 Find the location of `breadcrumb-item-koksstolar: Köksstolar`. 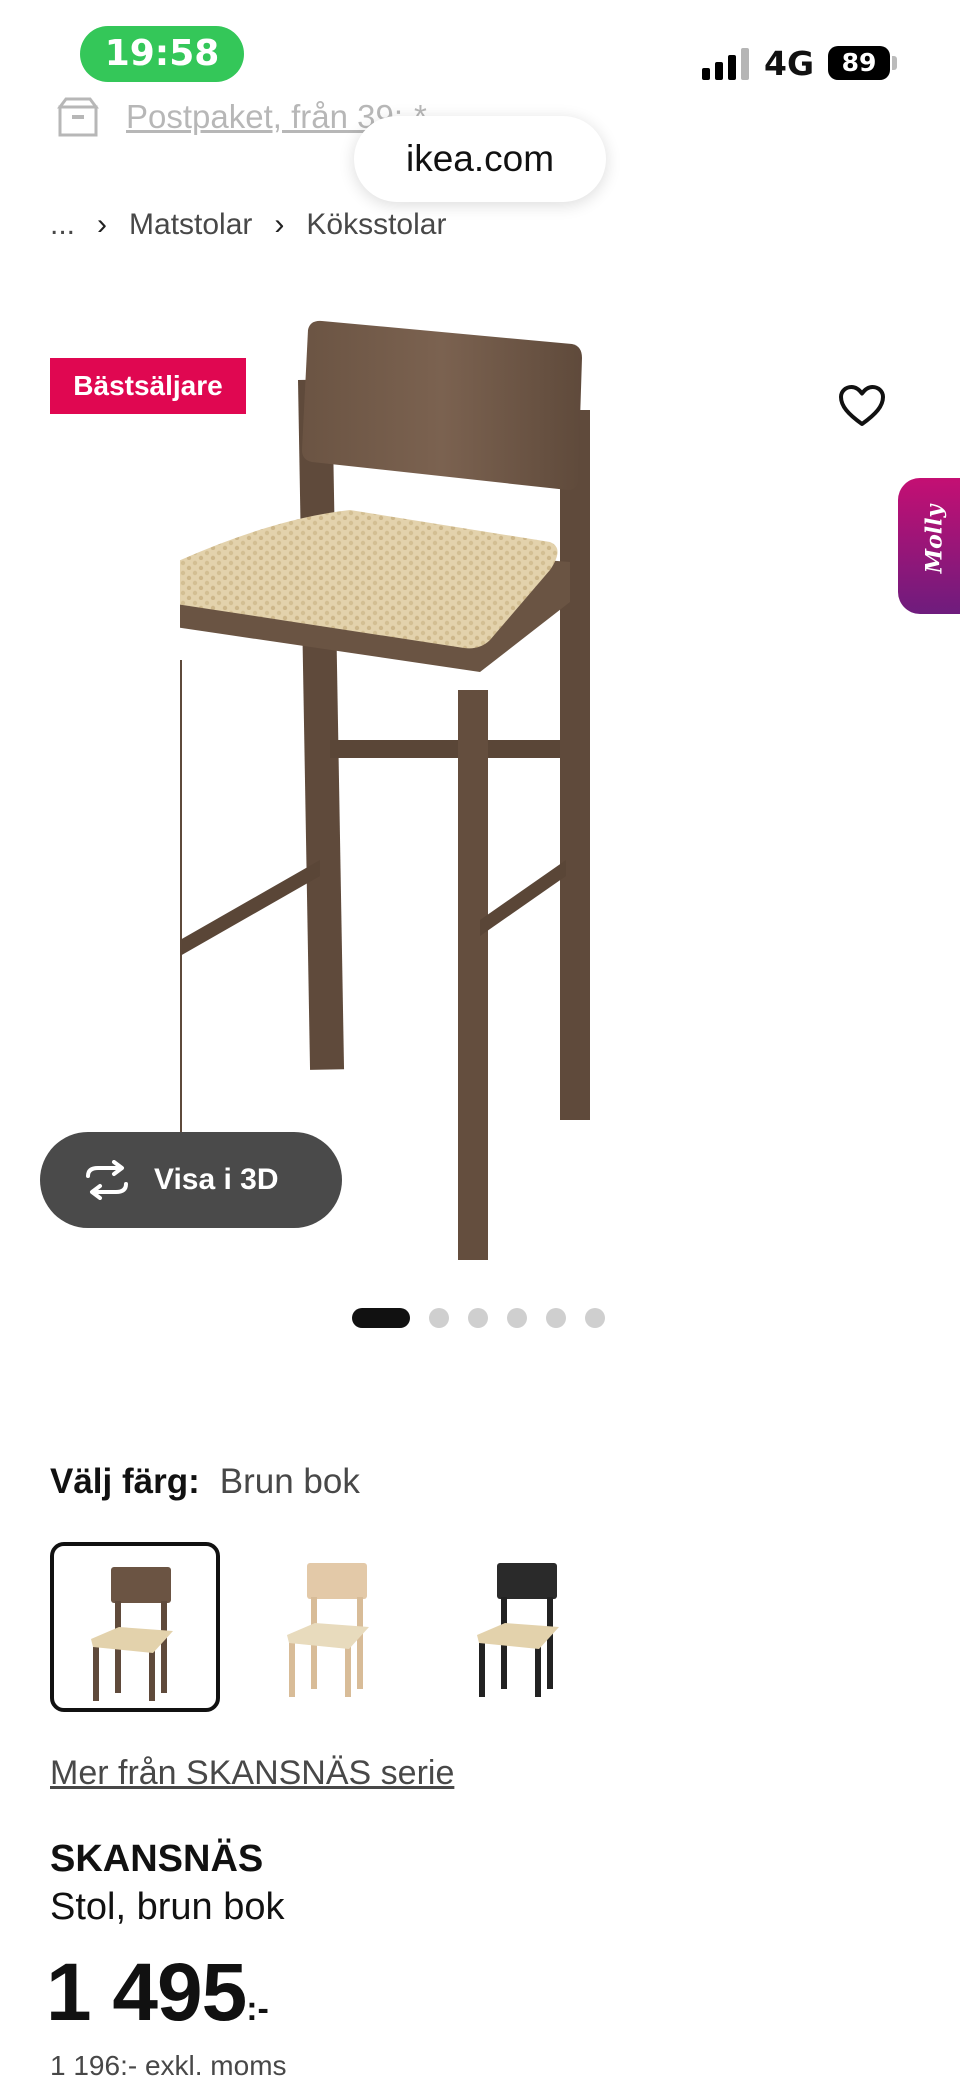

breadcrumb-item-koksstolar: Köksstolar is located at coordinates (376, 225).